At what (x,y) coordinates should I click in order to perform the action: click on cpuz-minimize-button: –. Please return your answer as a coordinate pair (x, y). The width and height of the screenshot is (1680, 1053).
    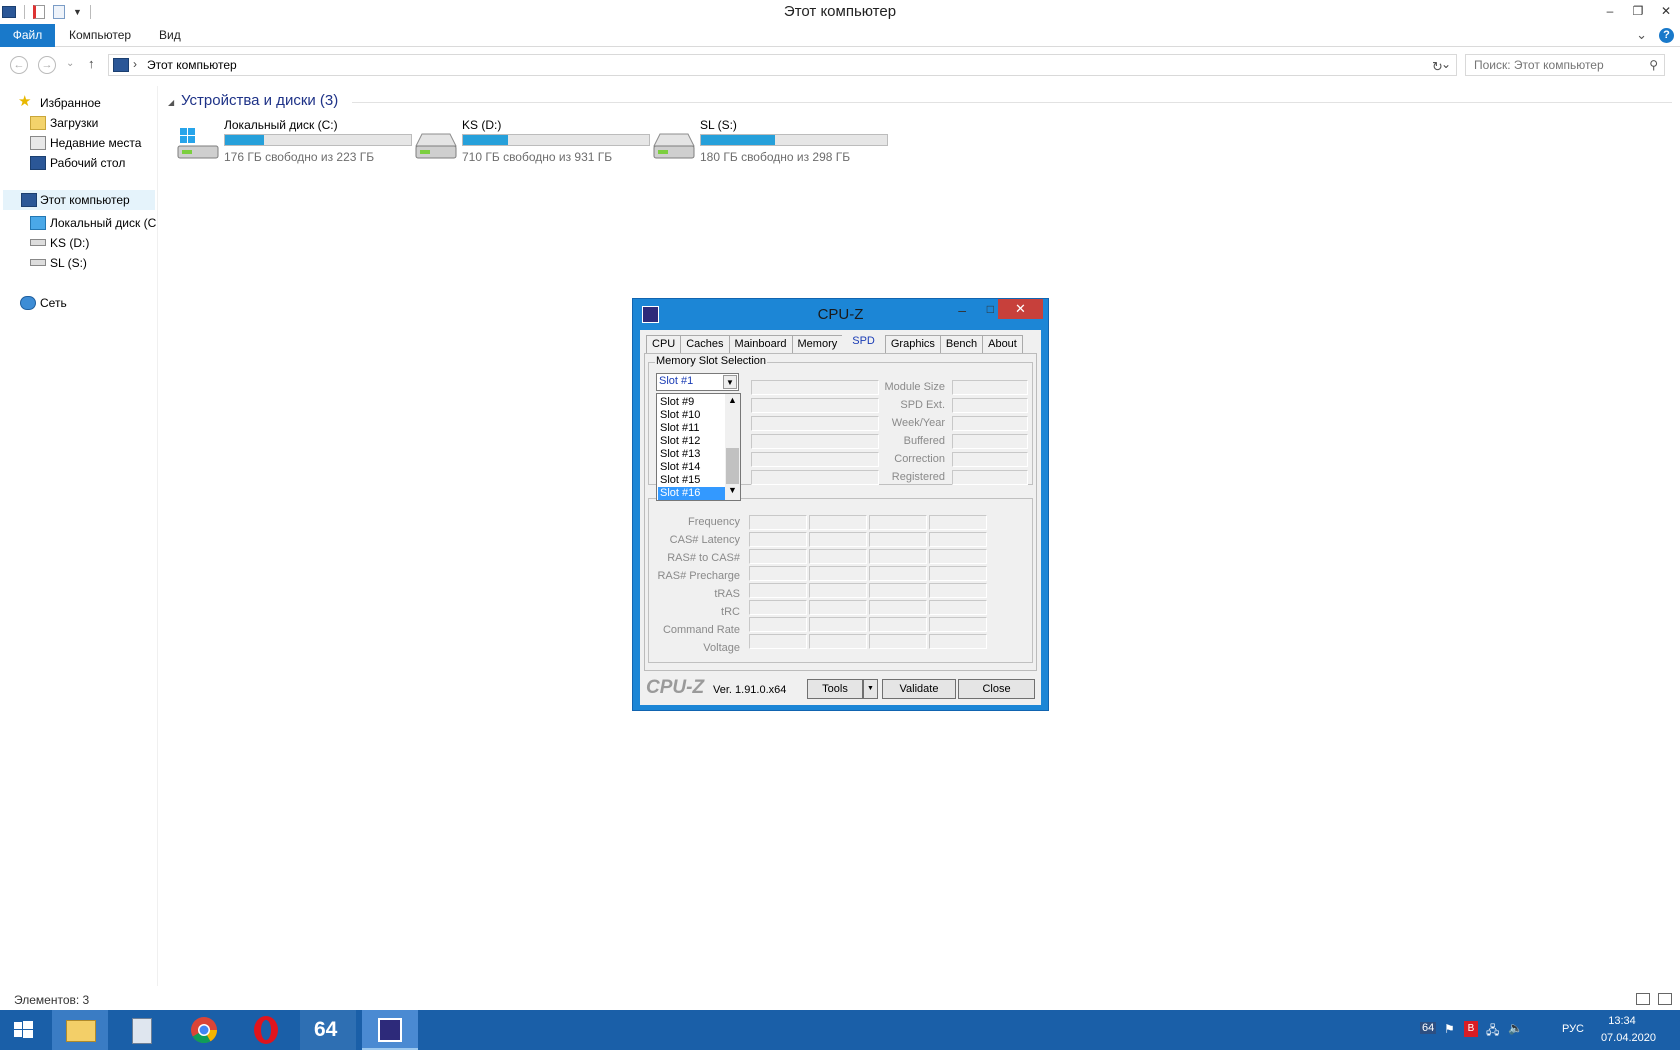
    Looking at the image, I should click on (962, 310).